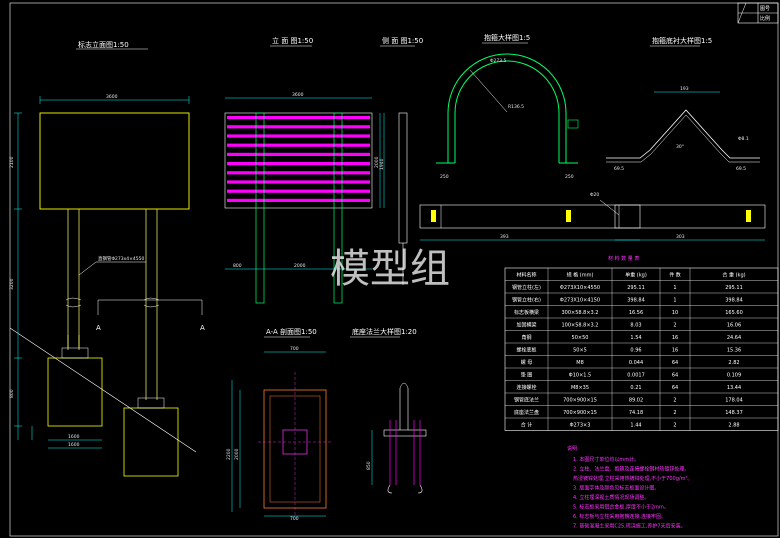 The height and width of the screenshot is (538, 780). Describe the element at coordinates (526, 325) in the screenshot. I see `table-cell: 加固横梁` at that location.